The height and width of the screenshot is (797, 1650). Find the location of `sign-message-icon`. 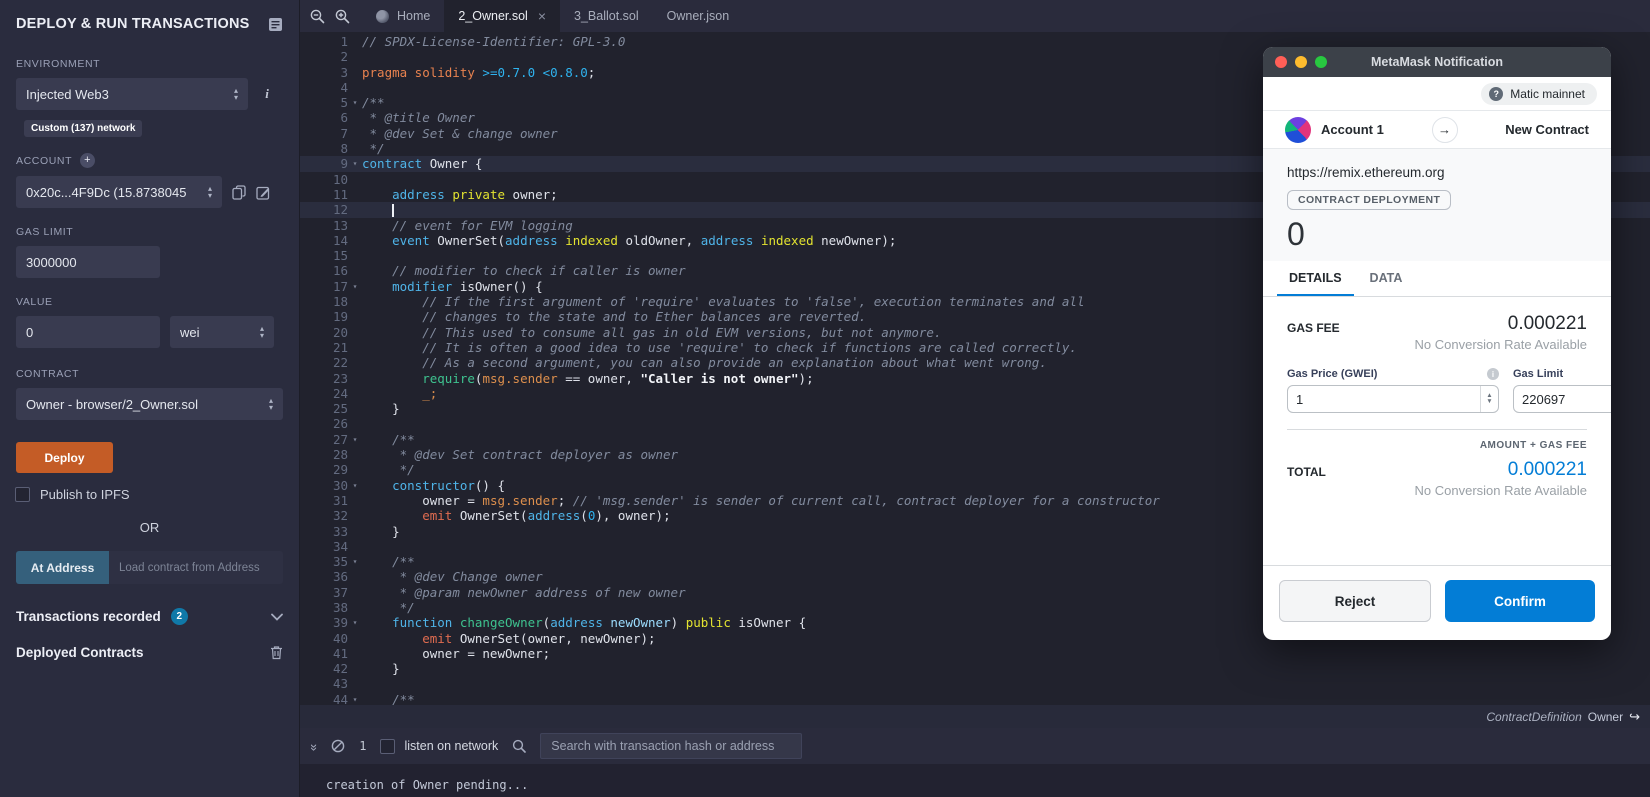

sign-message-icon is located at coordinates (263, 192).